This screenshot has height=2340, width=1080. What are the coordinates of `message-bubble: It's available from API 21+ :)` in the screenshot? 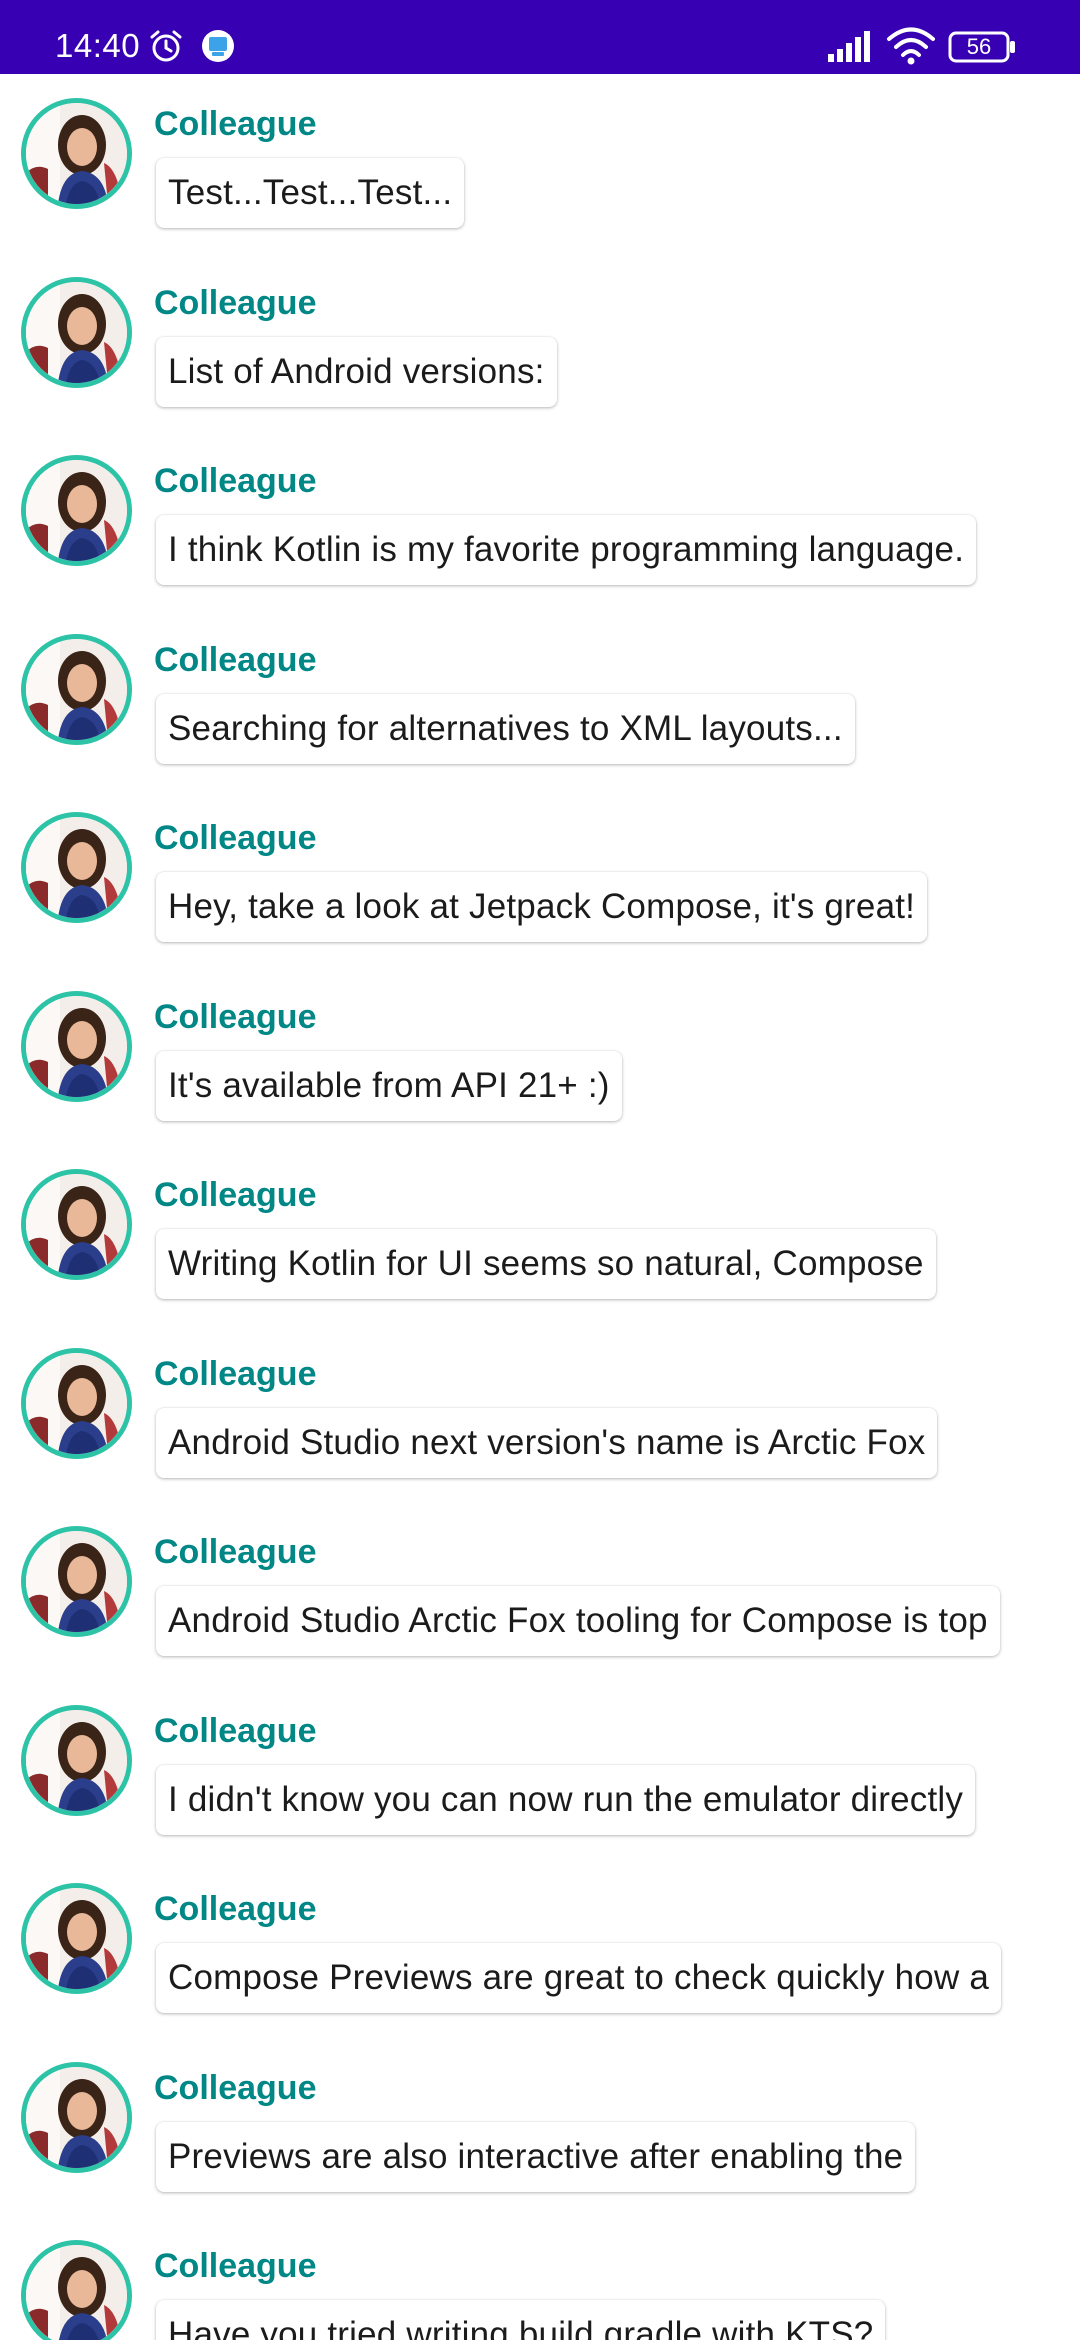 It's located at (389, 1086).